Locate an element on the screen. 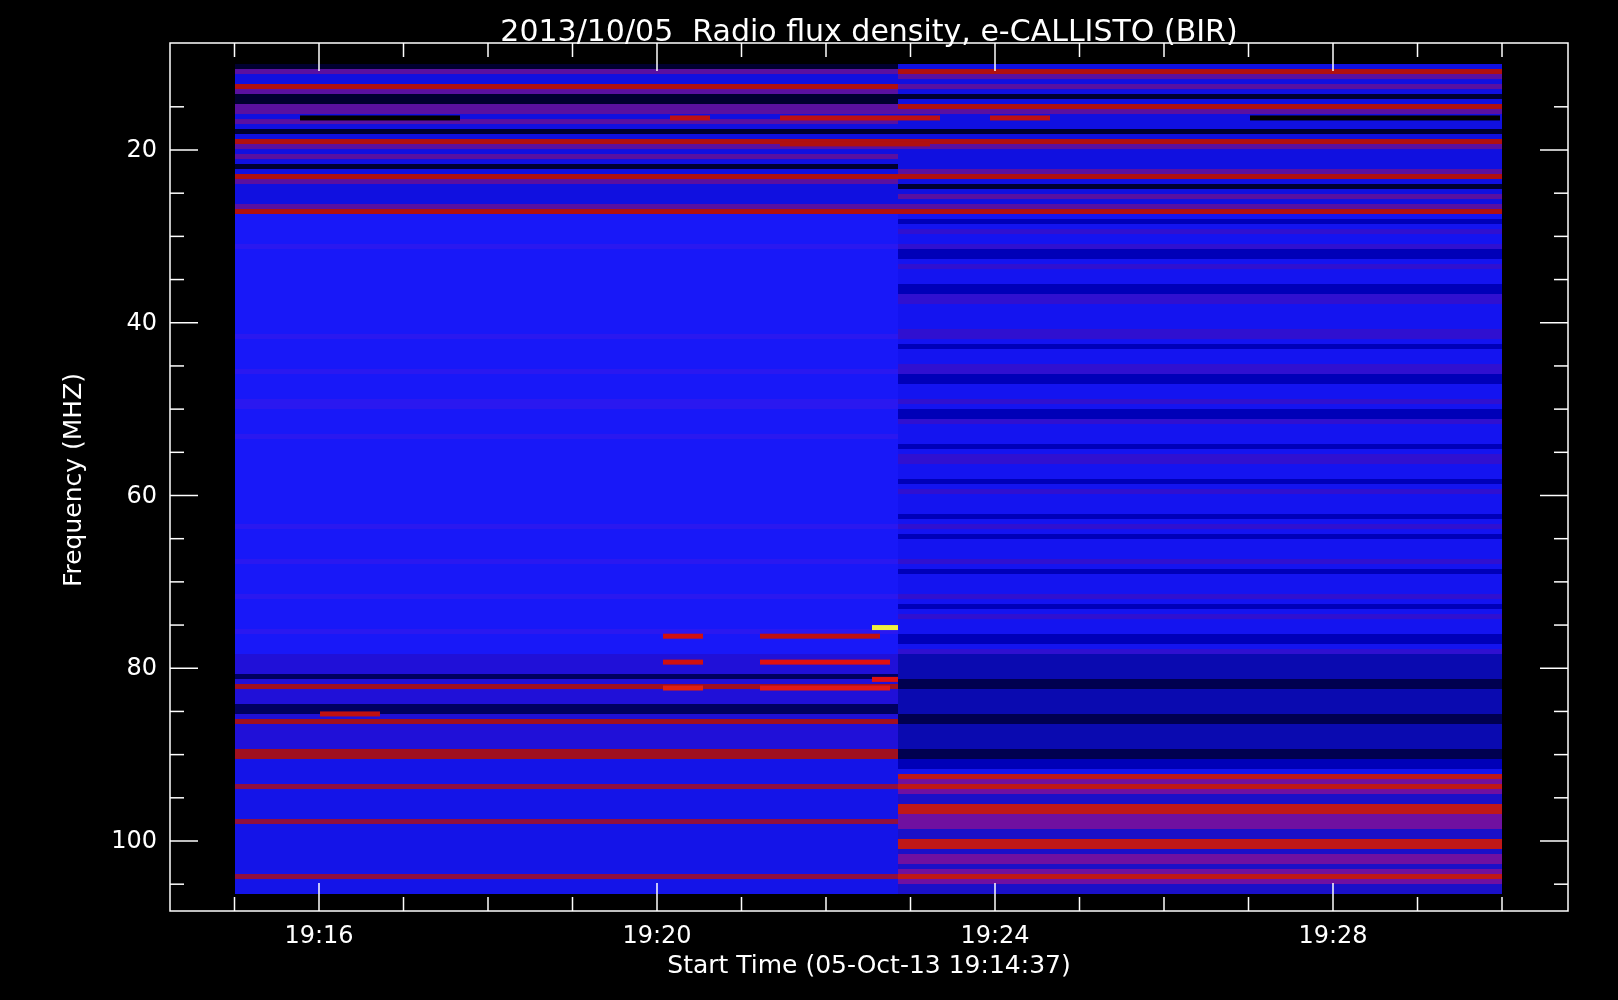  y-tick-label: 80 is located at coordinates (141, 667).